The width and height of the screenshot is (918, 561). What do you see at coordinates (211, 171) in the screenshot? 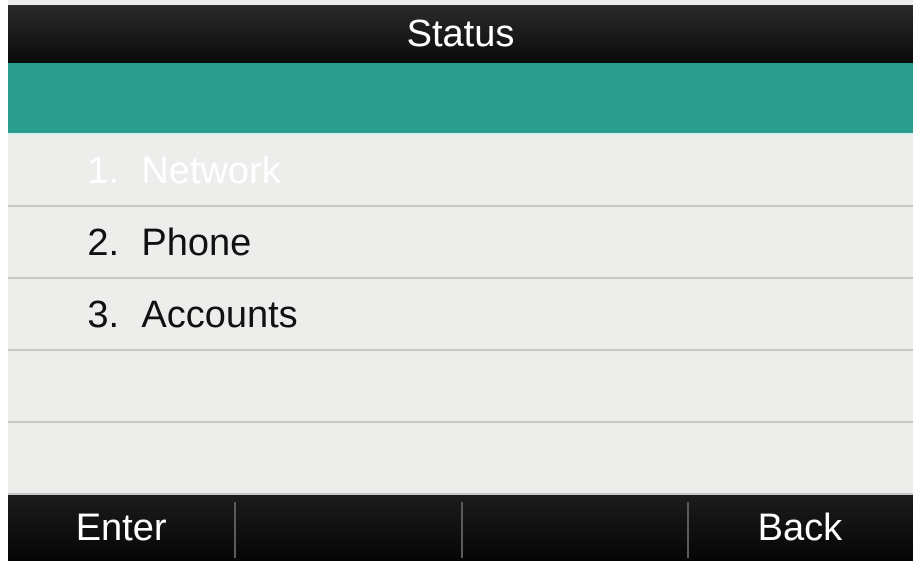
I see `menu-item-label: Network` at bounding box center [211, 171].